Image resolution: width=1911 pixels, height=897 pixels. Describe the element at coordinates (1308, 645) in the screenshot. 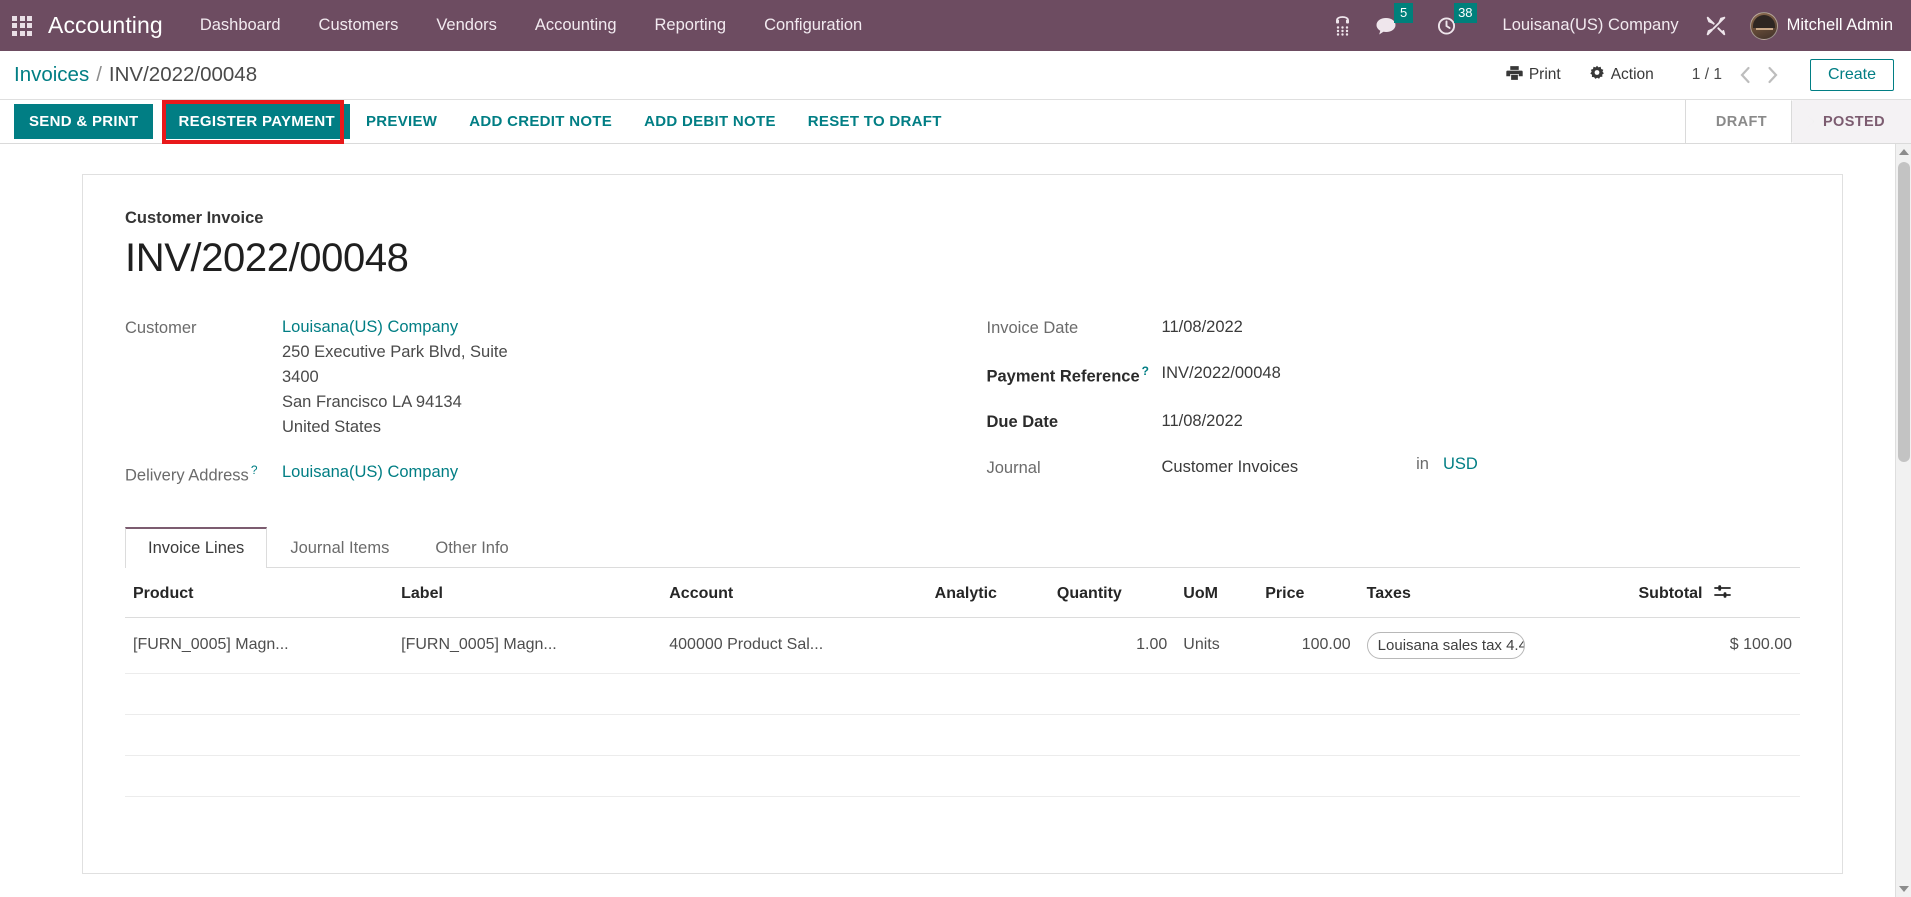

I see `cell-price: 100.00` at that location.